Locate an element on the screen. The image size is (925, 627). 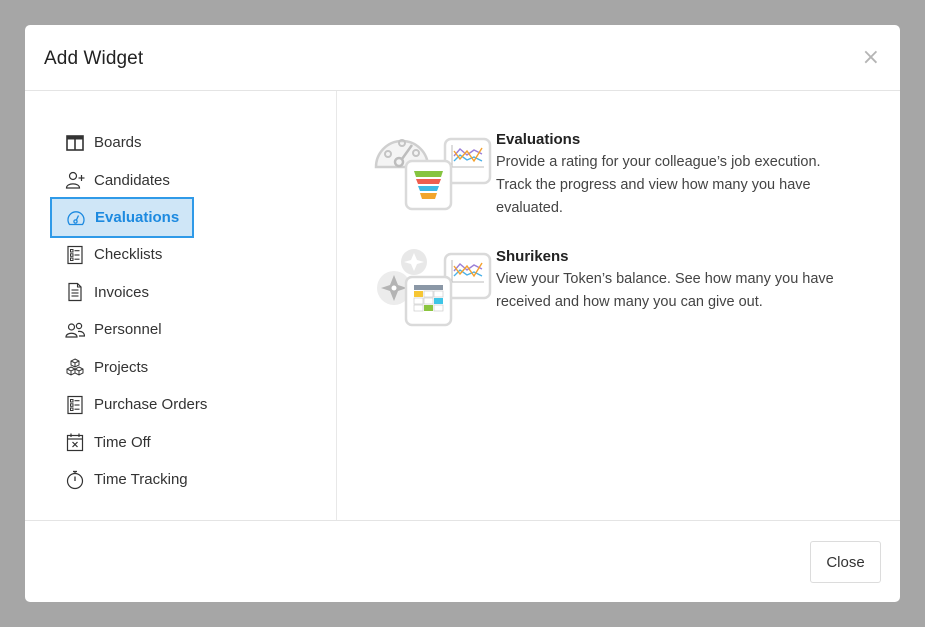
close-button: Close is located at coordinates (845, 562).